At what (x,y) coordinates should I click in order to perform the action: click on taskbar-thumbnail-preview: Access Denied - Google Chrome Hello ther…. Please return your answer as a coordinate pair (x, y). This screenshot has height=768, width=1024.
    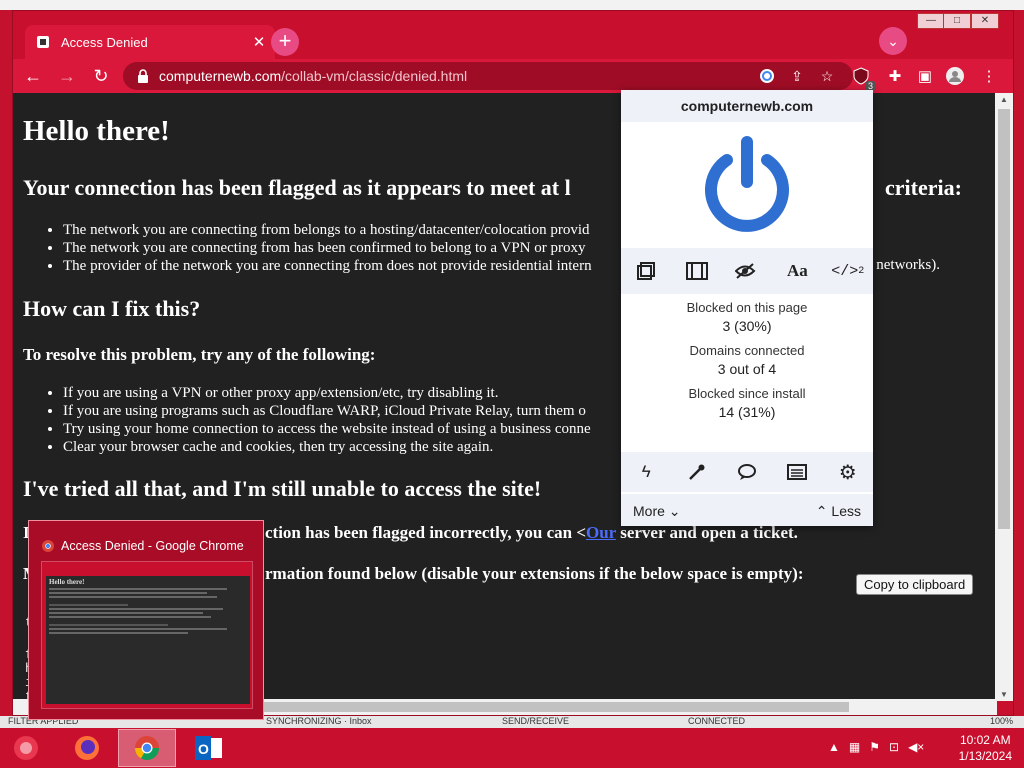
    Looking at the image, I should click on (146, 620).